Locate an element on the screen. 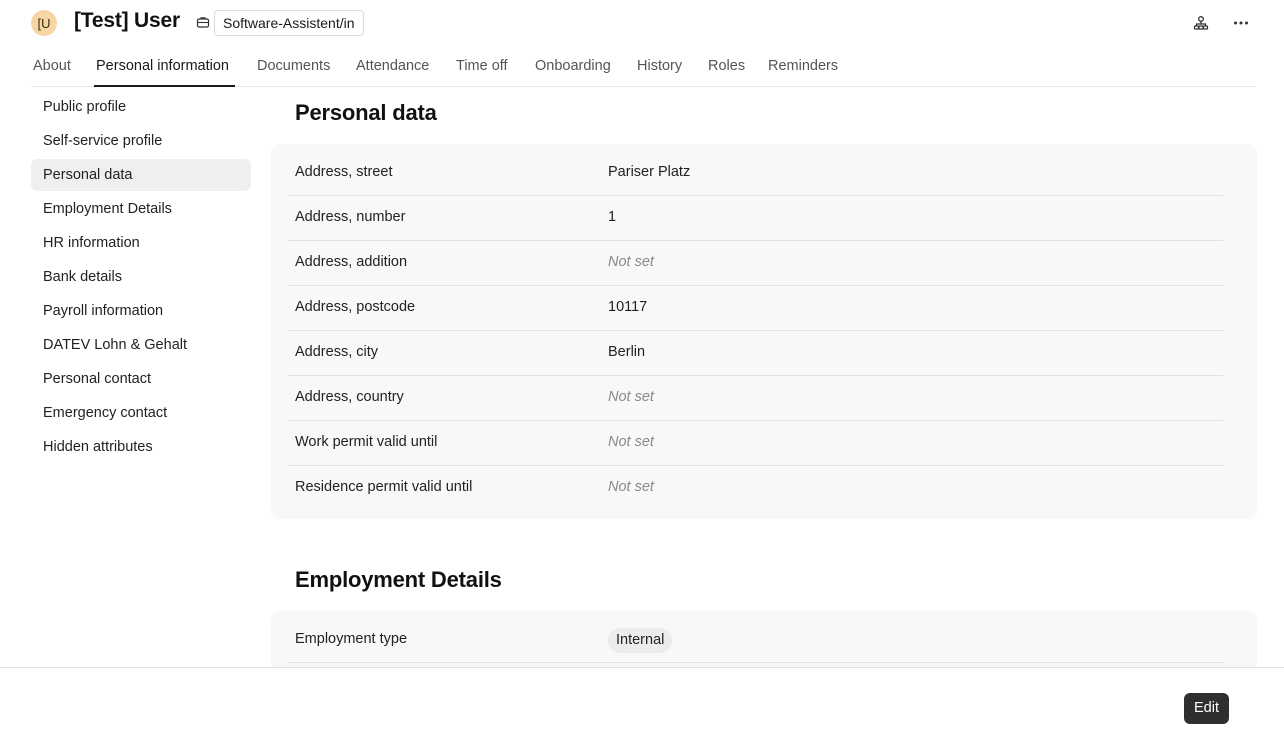 The image size is (1284, 729). tab-onboarding: Onboarding is located at coordinates (573, 66).